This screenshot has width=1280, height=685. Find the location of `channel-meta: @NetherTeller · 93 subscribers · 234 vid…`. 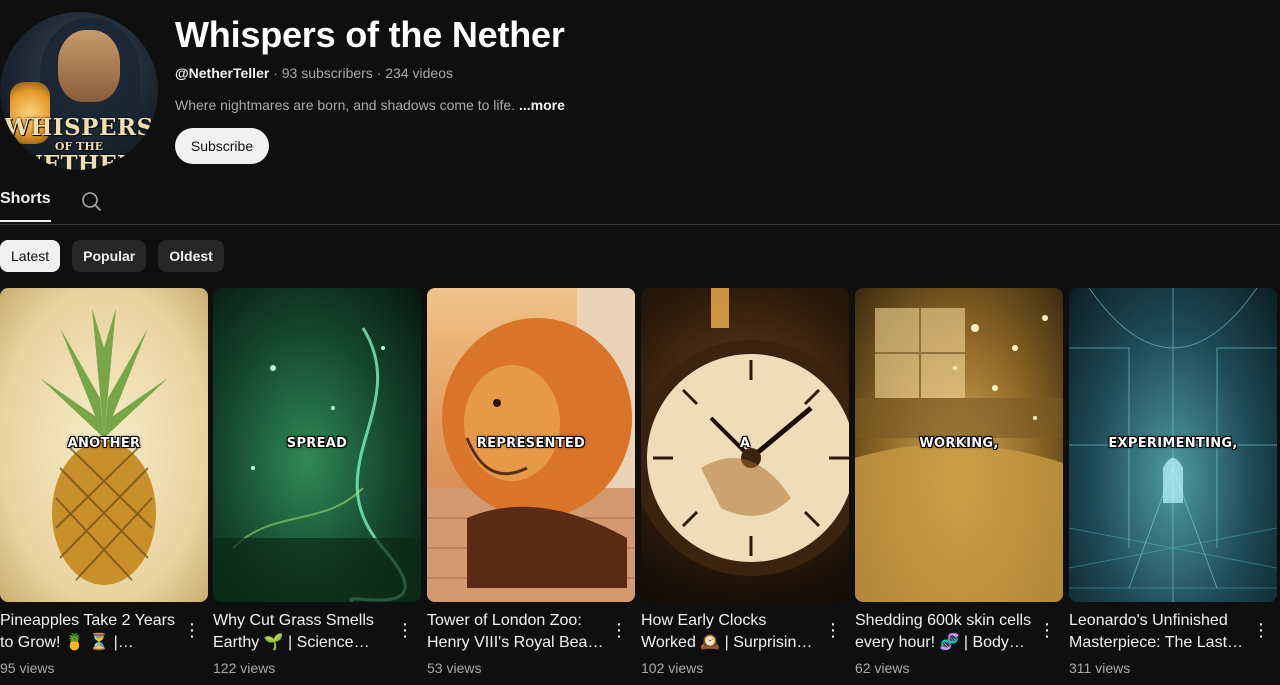

channel-meta: @NetherTeller · 93 subscribers · 234 vid… is located at coordinates (314, 73).